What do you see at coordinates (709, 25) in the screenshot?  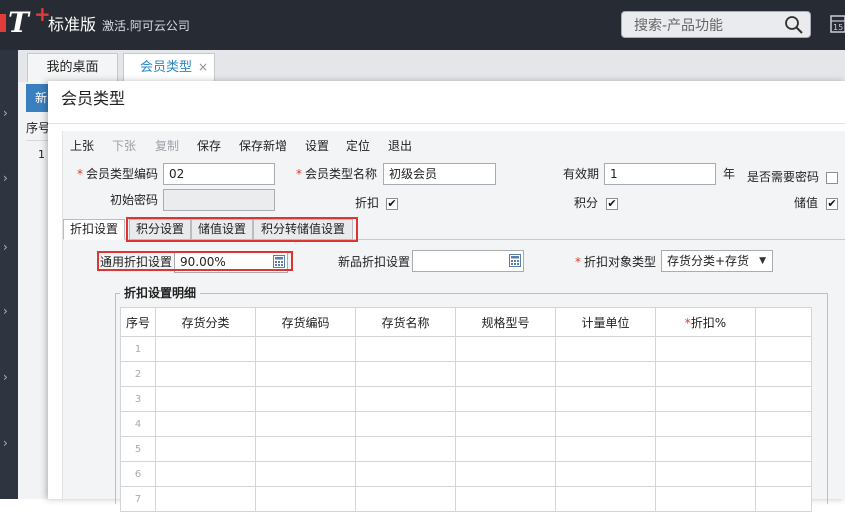 I see `search-input` at bounding box center [709, 25].